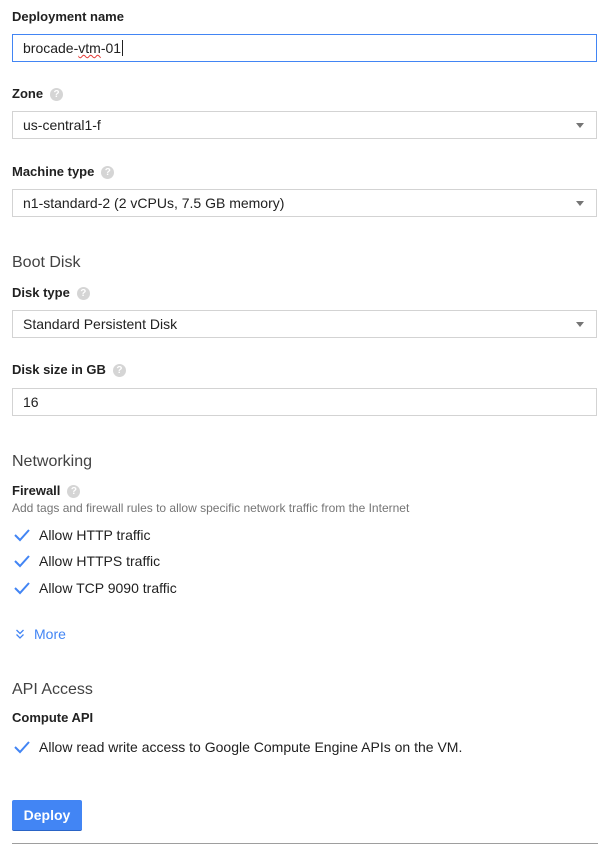 The width and height of the screenshot is (601, 845). I want to click on disk-type-label-text: Disk type, so click(41, 292).